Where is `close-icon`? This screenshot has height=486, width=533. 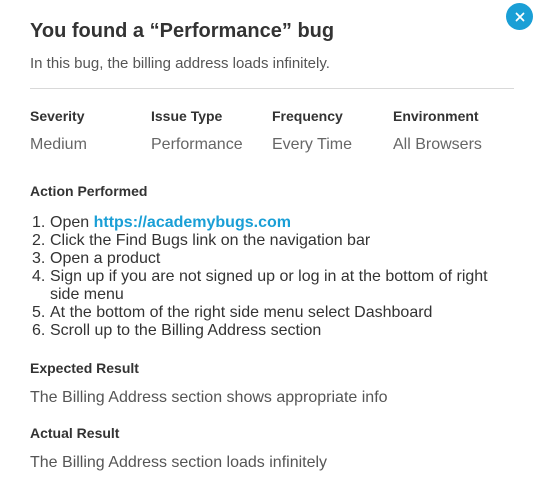
close-icon is located at coordinates (519, 16).